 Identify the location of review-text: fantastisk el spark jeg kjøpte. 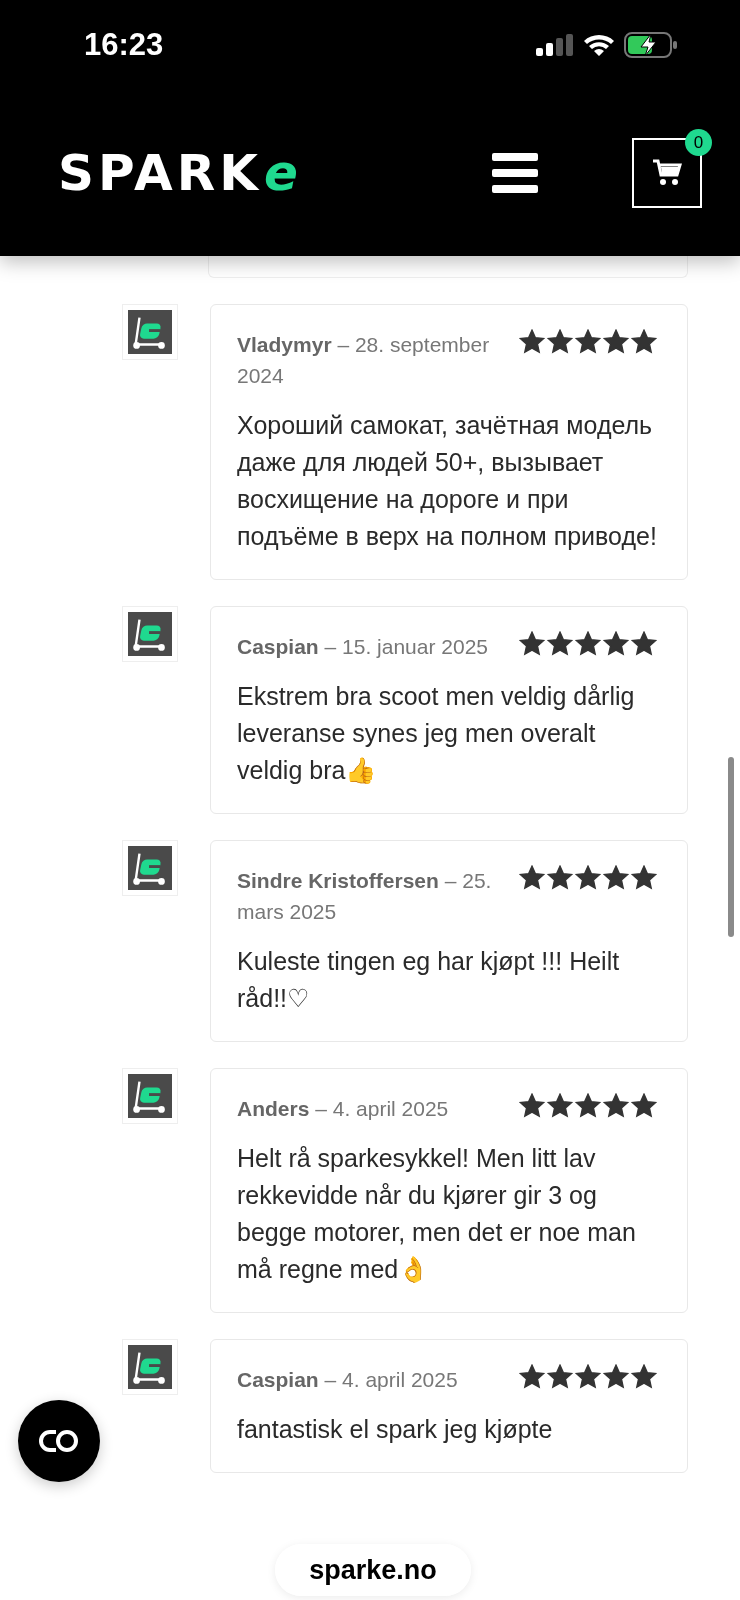
(395, 1429).